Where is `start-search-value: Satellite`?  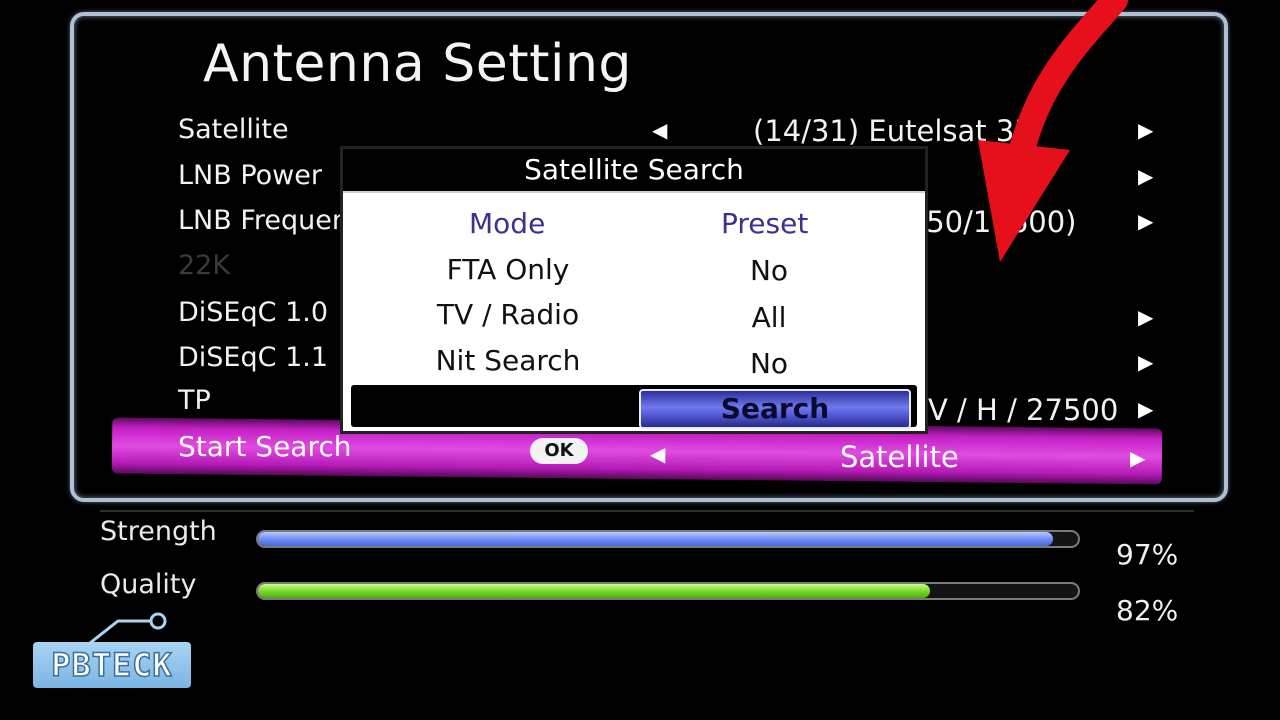
start-search-value: Satellite is located at coordinates (899, 457).